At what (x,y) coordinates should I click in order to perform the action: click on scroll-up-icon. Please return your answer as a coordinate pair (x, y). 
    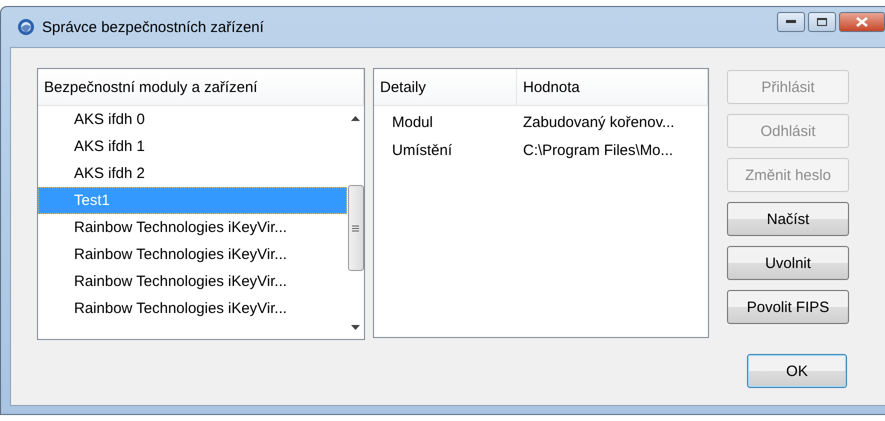
    Looking at the image, I should click on (355, 119).